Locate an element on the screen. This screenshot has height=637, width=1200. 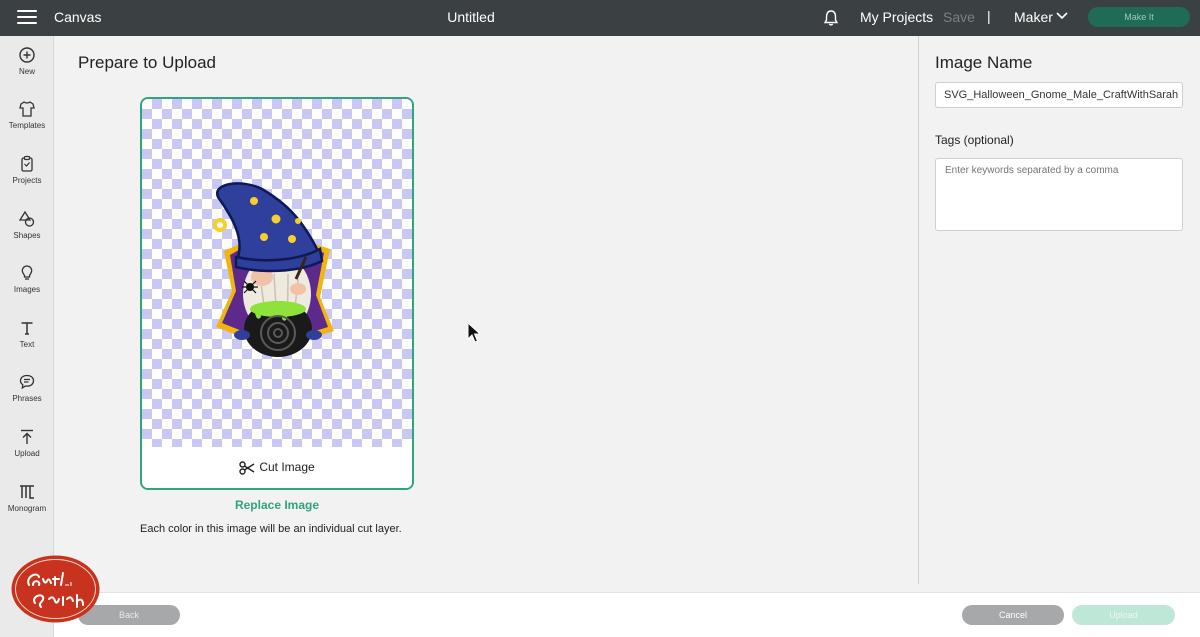
cut-image-option: Cut Image is located at coordinates (277, 467).